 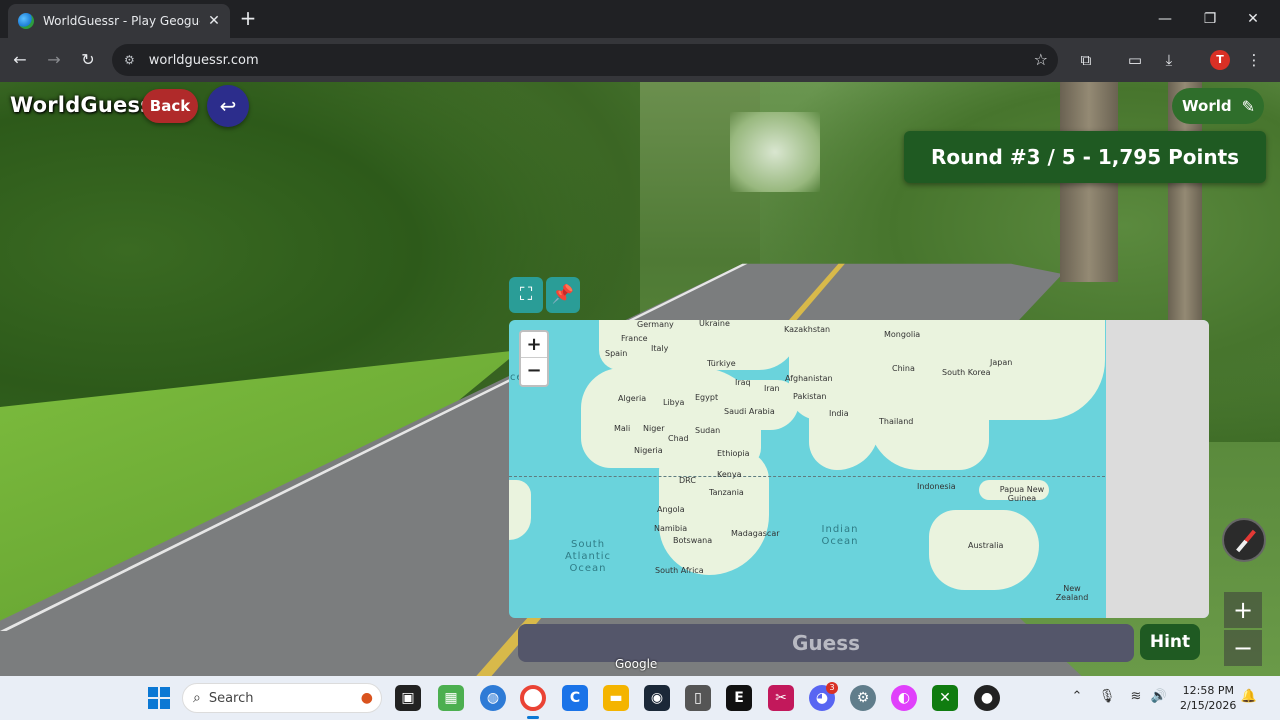 What do you see at coordinates (1208, 698) in the screenshot?
I see `taskbar-clock: 12:58 PM 2/15/2026` at bounding box center [1208, 698].